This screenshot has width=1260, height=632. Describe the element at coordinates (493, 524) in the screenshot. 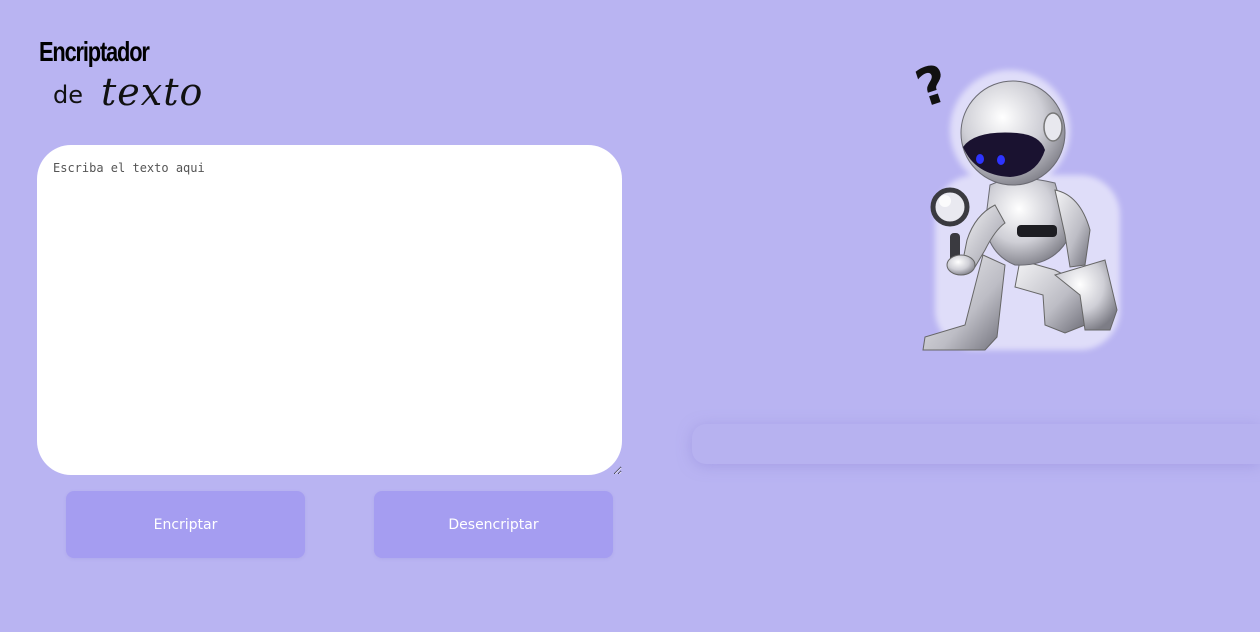

I see `decrypt-button: Desencriptar` at that location.